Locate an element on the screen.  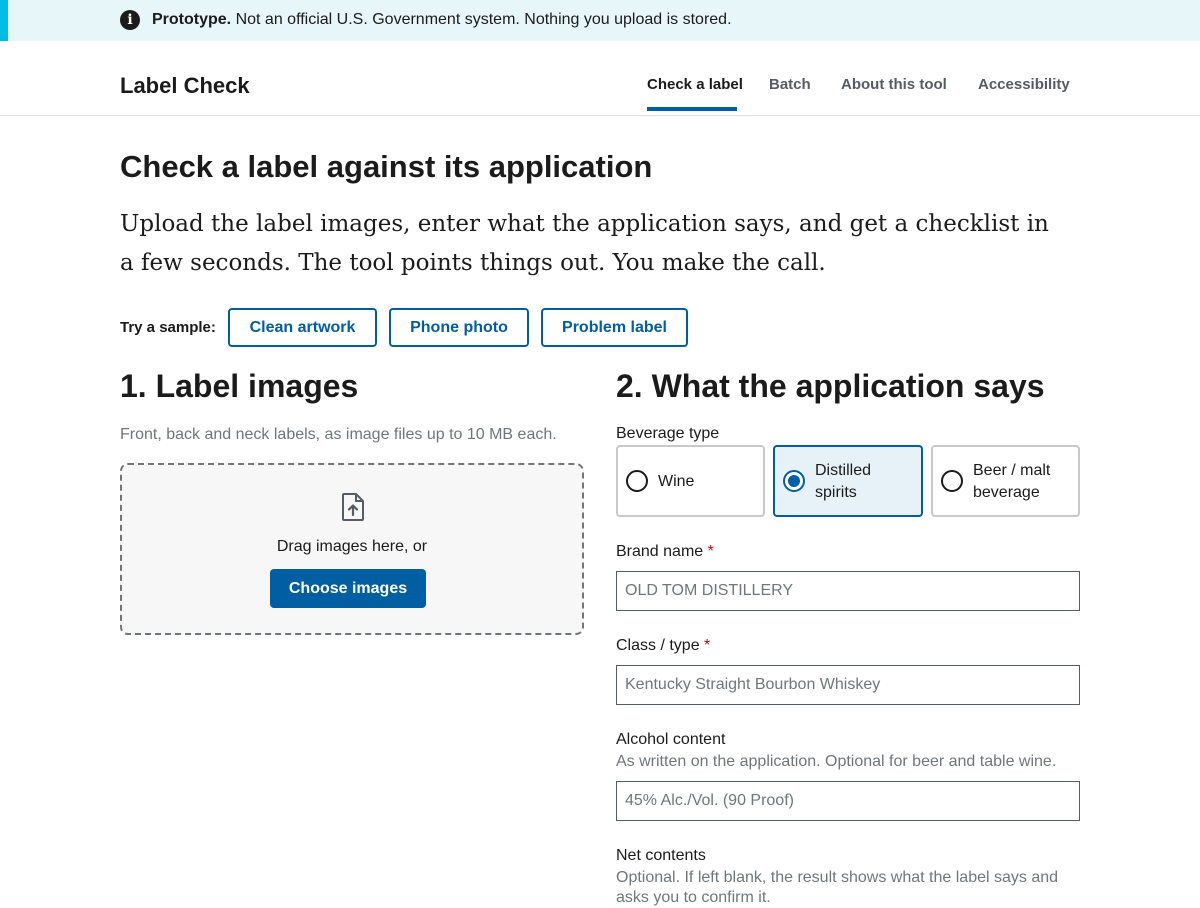
beverage-option-label: Beer / malt beverage is located at coordinates (1012, 481).